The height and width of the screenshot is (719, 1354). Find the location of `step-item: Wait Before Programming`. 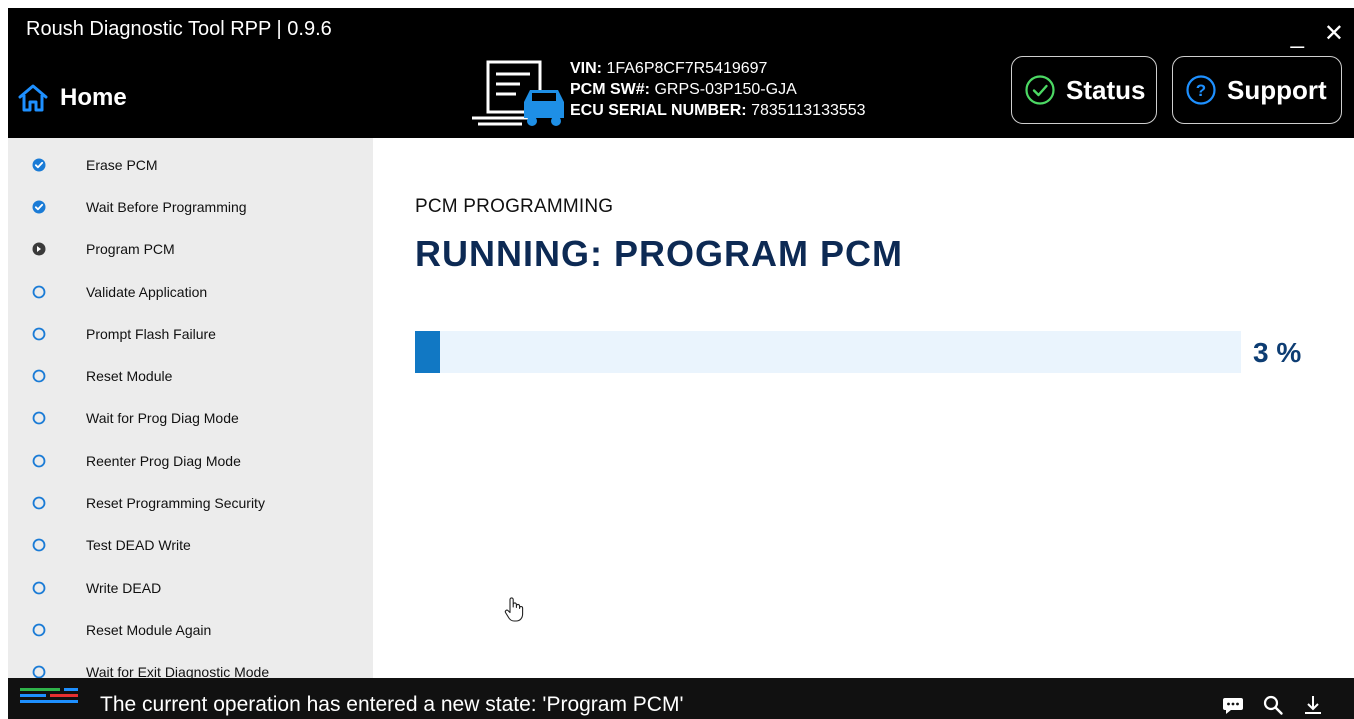

step-item: Wait Before Programming is located at coordinates (190, 207).